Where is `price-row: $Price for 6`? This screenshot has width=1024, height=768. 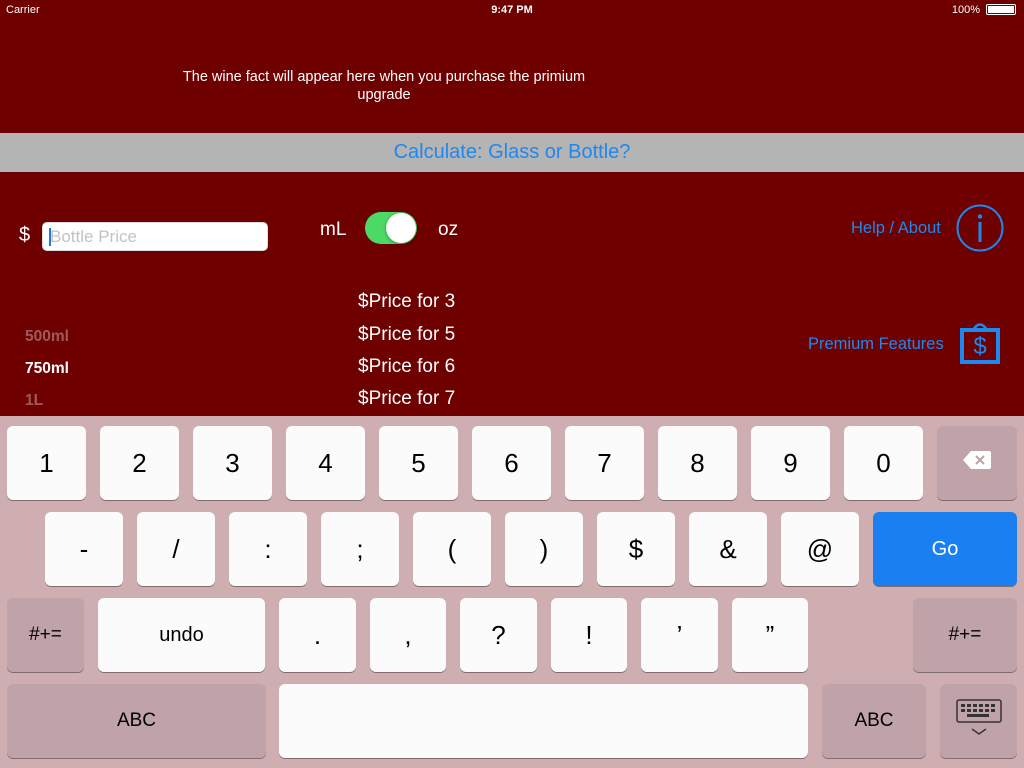 price-row: $Price for 6 is located at coordinates (407, 366).